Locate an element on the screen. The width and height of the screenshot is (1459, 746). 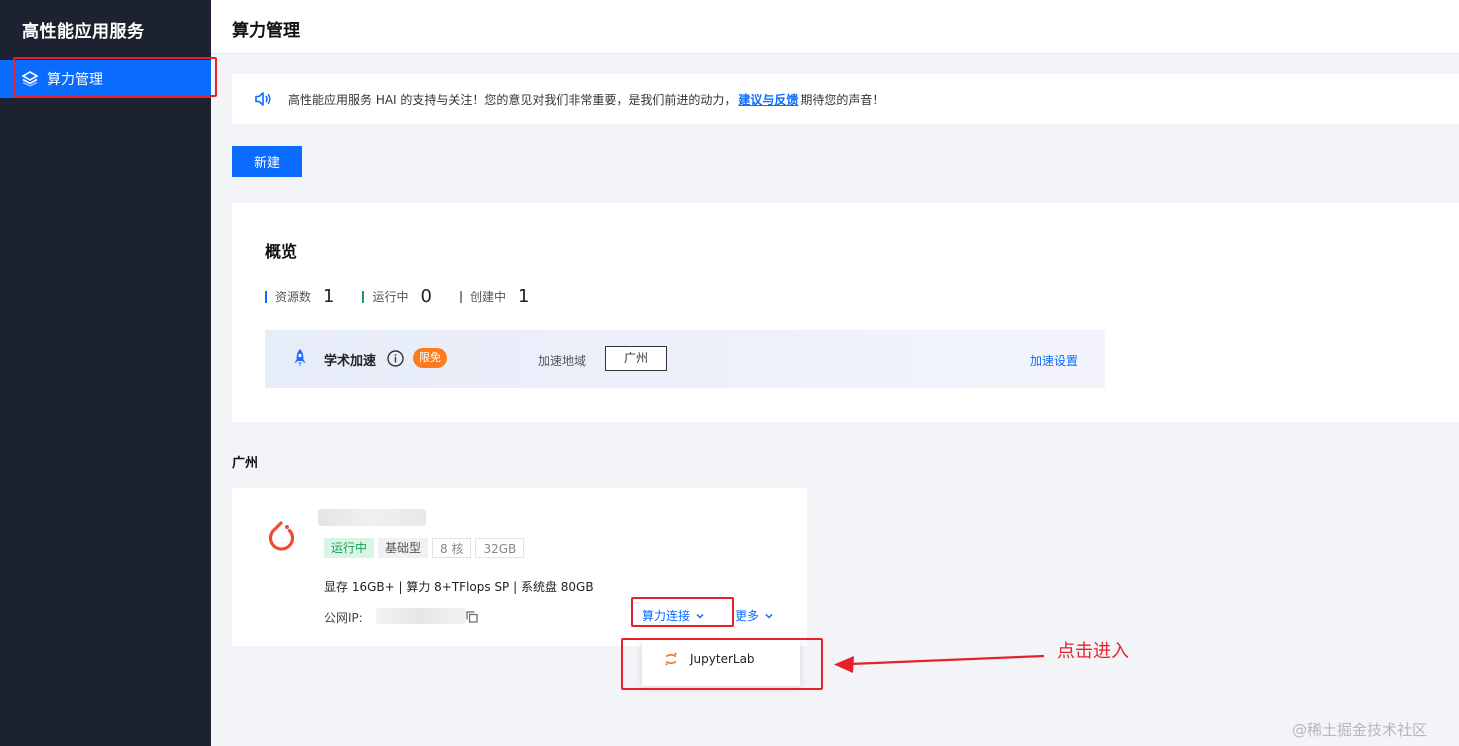
acceleration-region-value: 广州 is located at coordinates (636, 358).